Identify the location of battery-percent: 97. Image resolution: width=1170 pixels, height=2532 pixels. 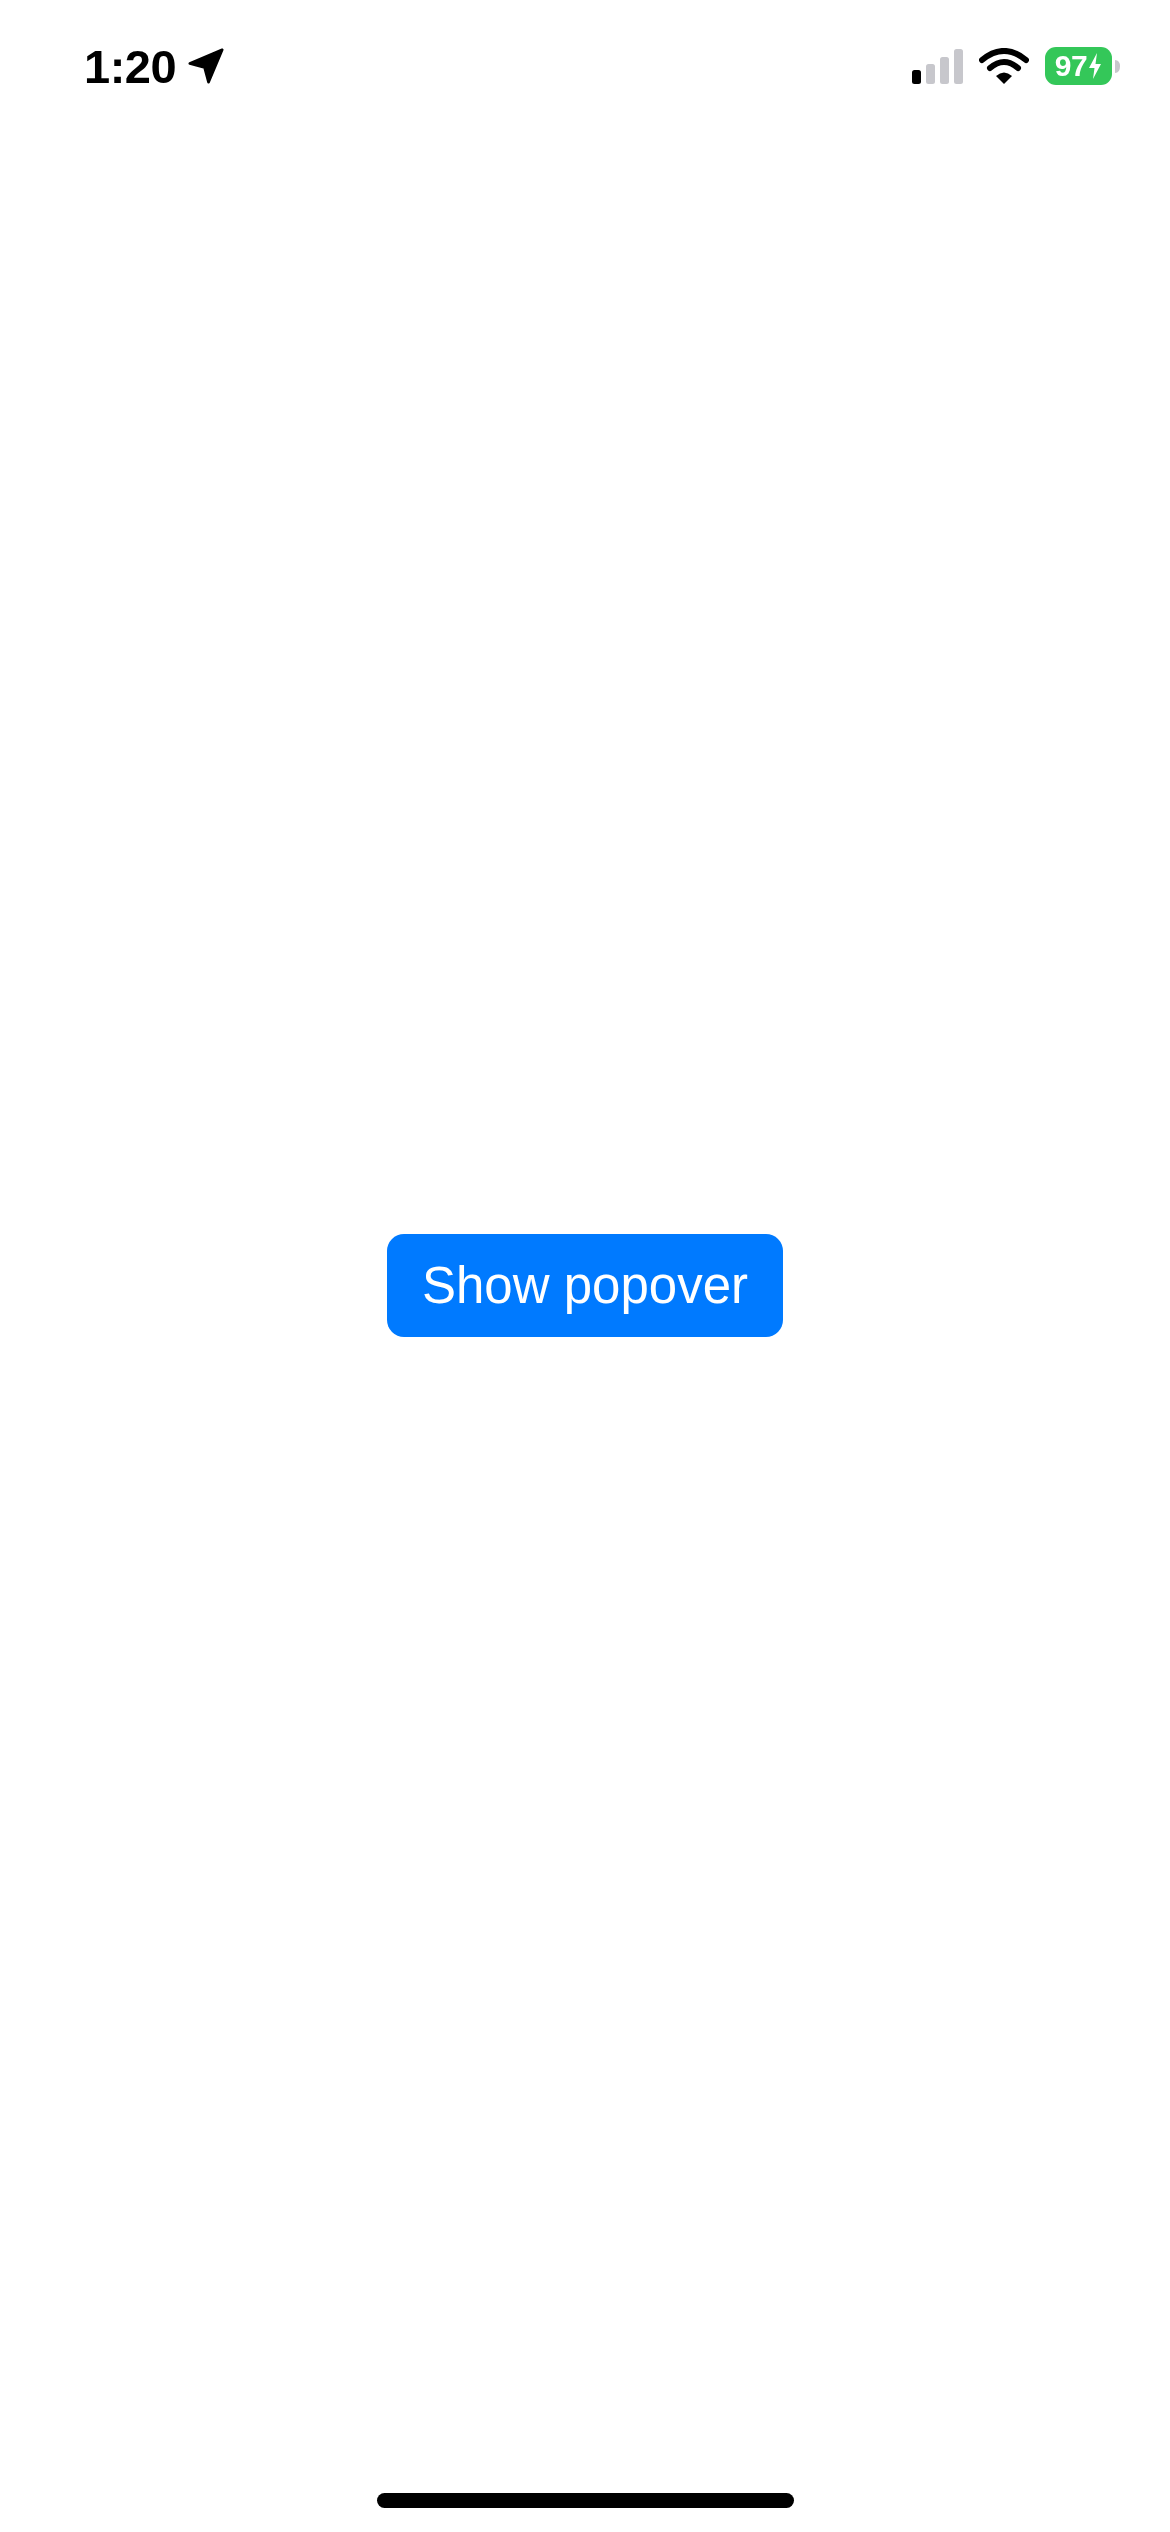
(1071, 66).